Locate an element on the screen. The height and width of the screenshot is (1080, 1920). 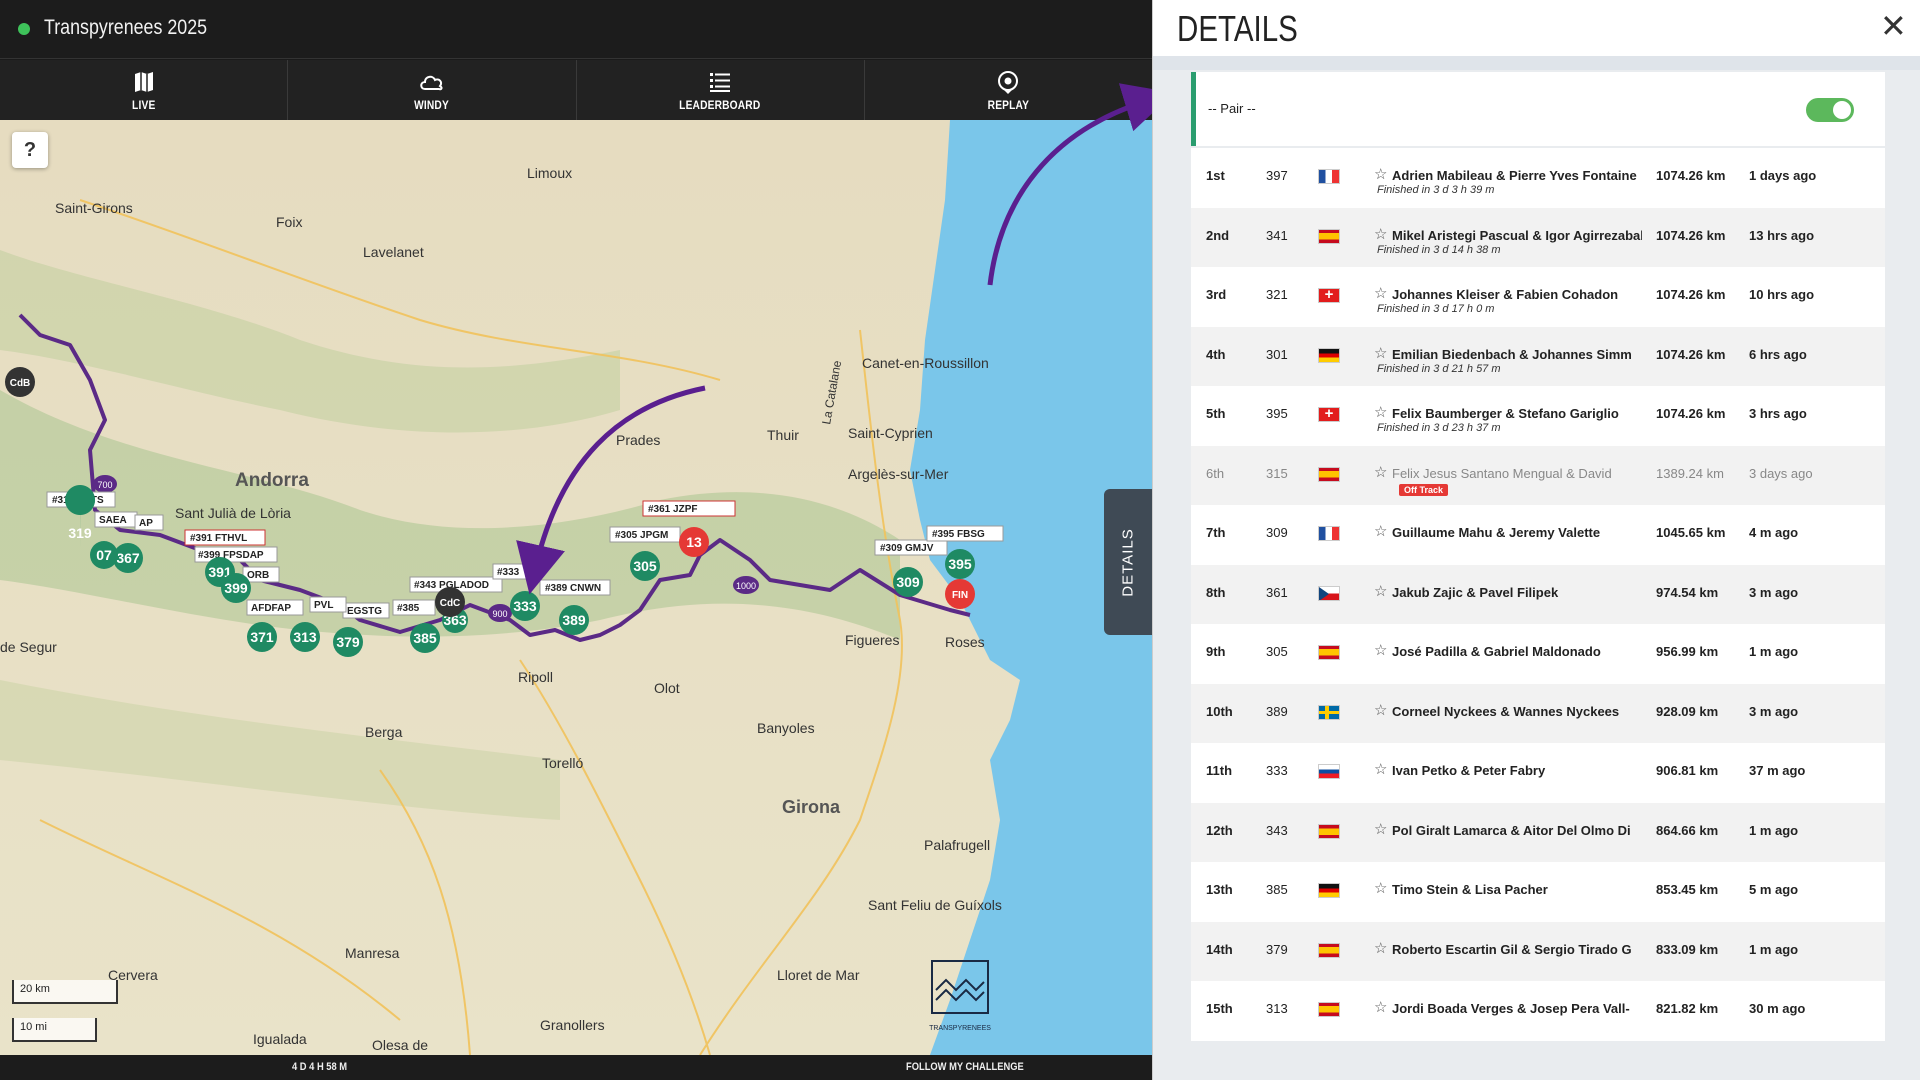
rider-marker: 13 is located at coordinates (694, 542).